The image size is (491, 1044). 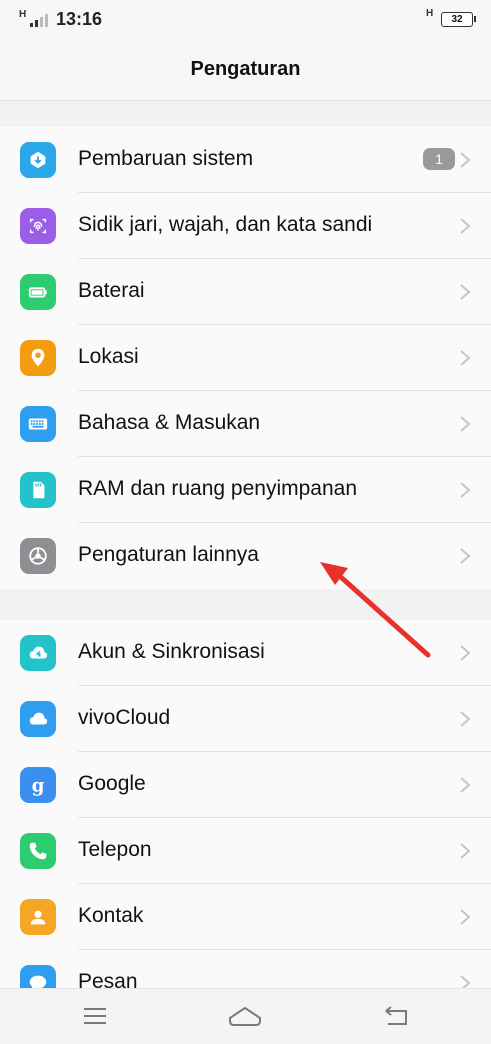 What do you see at coordinates (111, 290) in the screenshot?
I see `settings-item-label: Baterai` at bounding box center [111, 290].